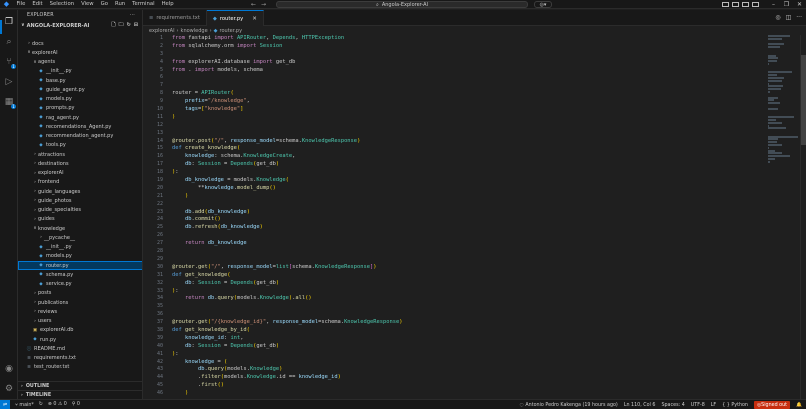 This screenshot has width=806, height=409. Describe the element at coordinates (136, 26) in the screenshot. I see `collapse-all-icon: ⊟` at that location.